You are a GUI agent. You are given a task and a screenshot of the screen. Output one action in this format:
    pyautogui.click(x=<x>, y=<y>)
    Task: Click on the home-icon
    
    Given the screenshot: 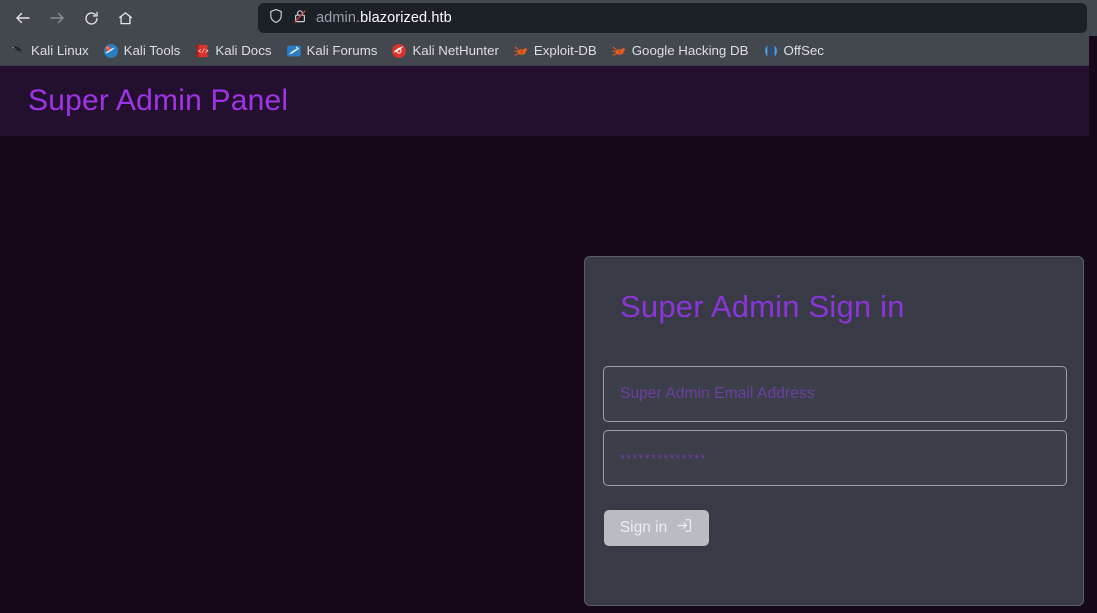 What is the action you would take?
    pyautogui.click(x=125, y=18)
    